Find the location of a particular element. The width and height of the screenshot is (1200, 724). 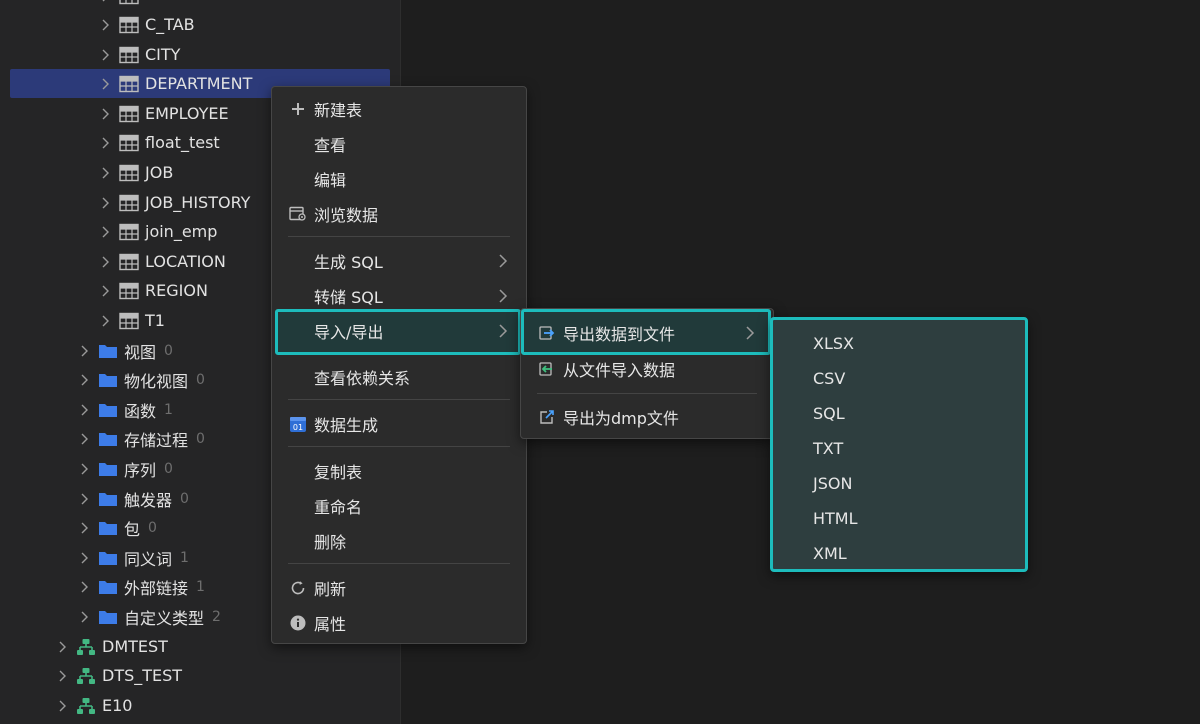

tree-item-label: E10 is located at coordinates (117, 705).